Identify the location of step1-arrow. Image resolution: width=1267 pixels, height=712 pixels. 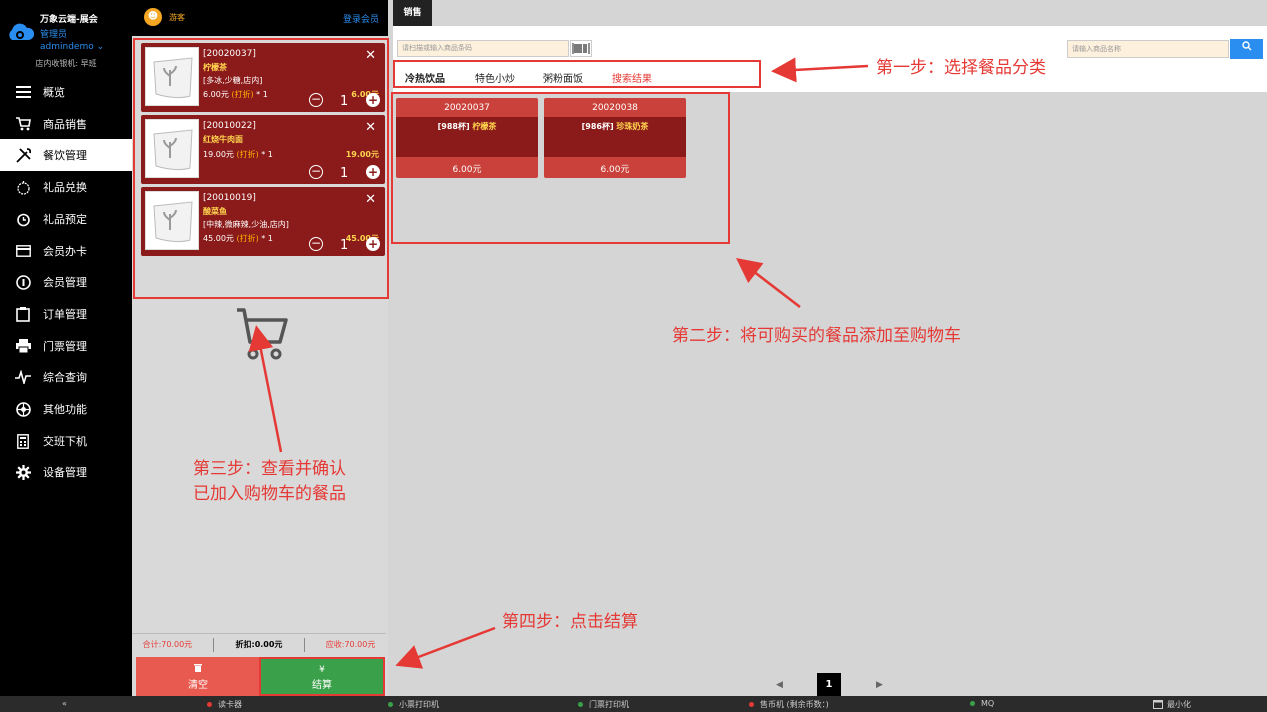
(820, 70).